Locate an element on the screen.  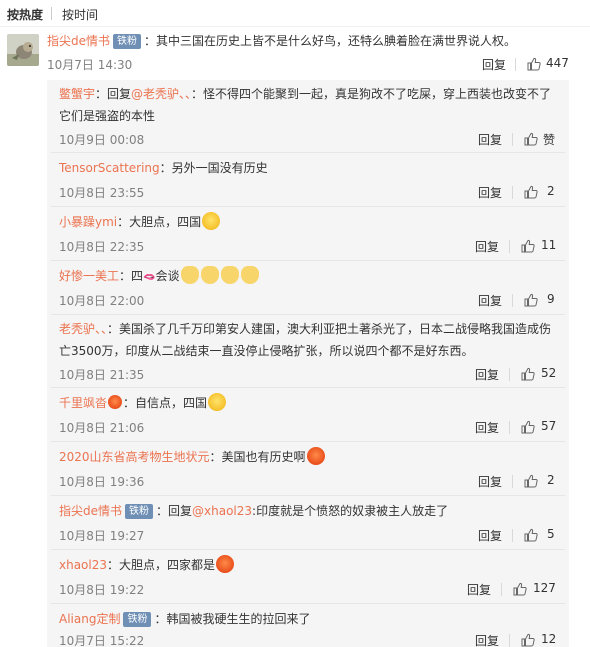
glasses-emoji-icon is located at coordinates (217, 402).